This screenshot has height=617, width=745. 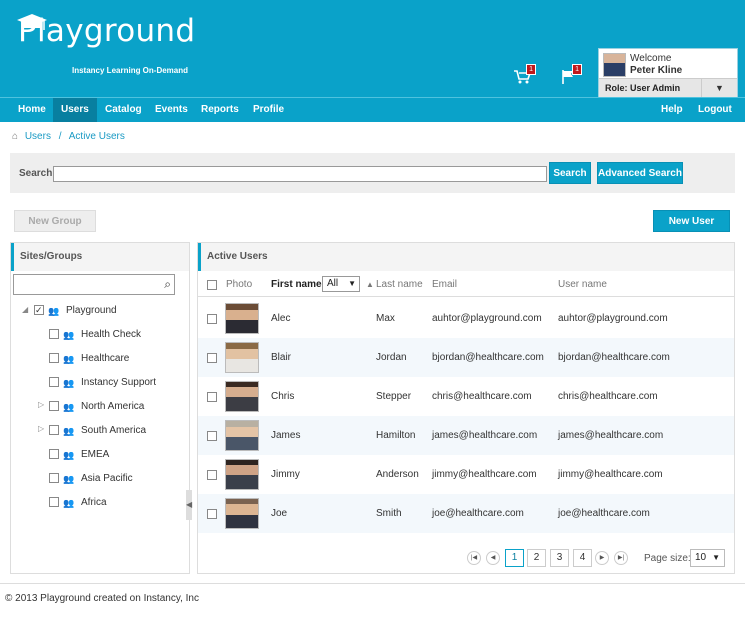 I want to click on tree-item-asia-pacific: 👥 Asia Pacific, so click(x=91, y=479).